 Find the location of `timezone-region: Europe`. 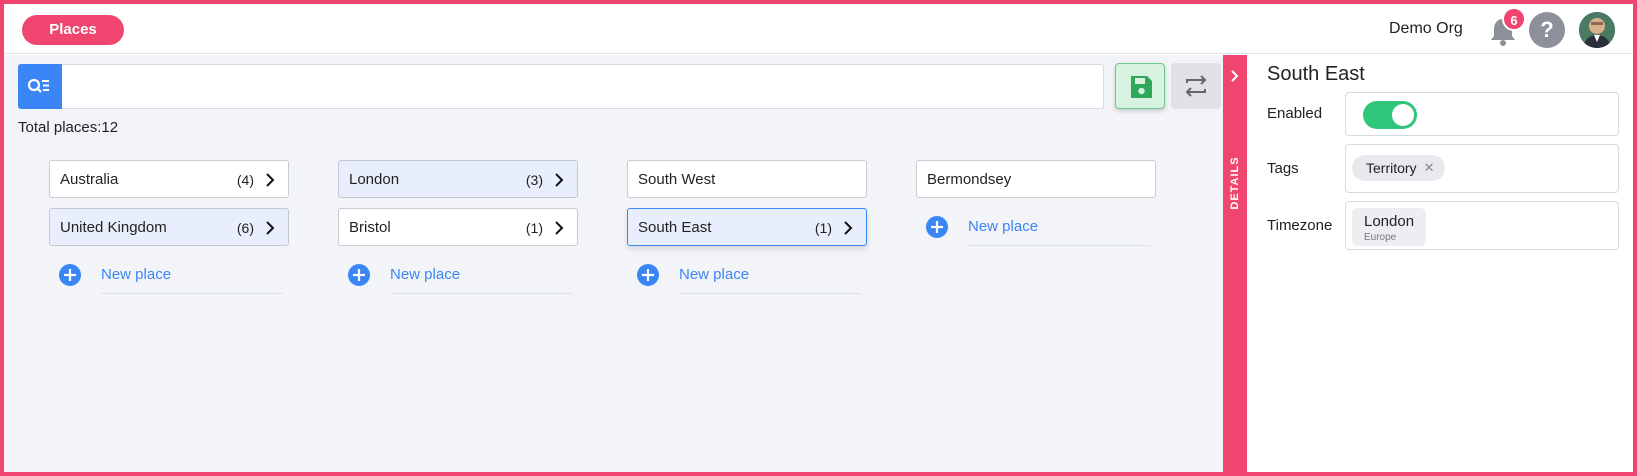

timezone-region: Europe is located at coordinates (1380, 237).